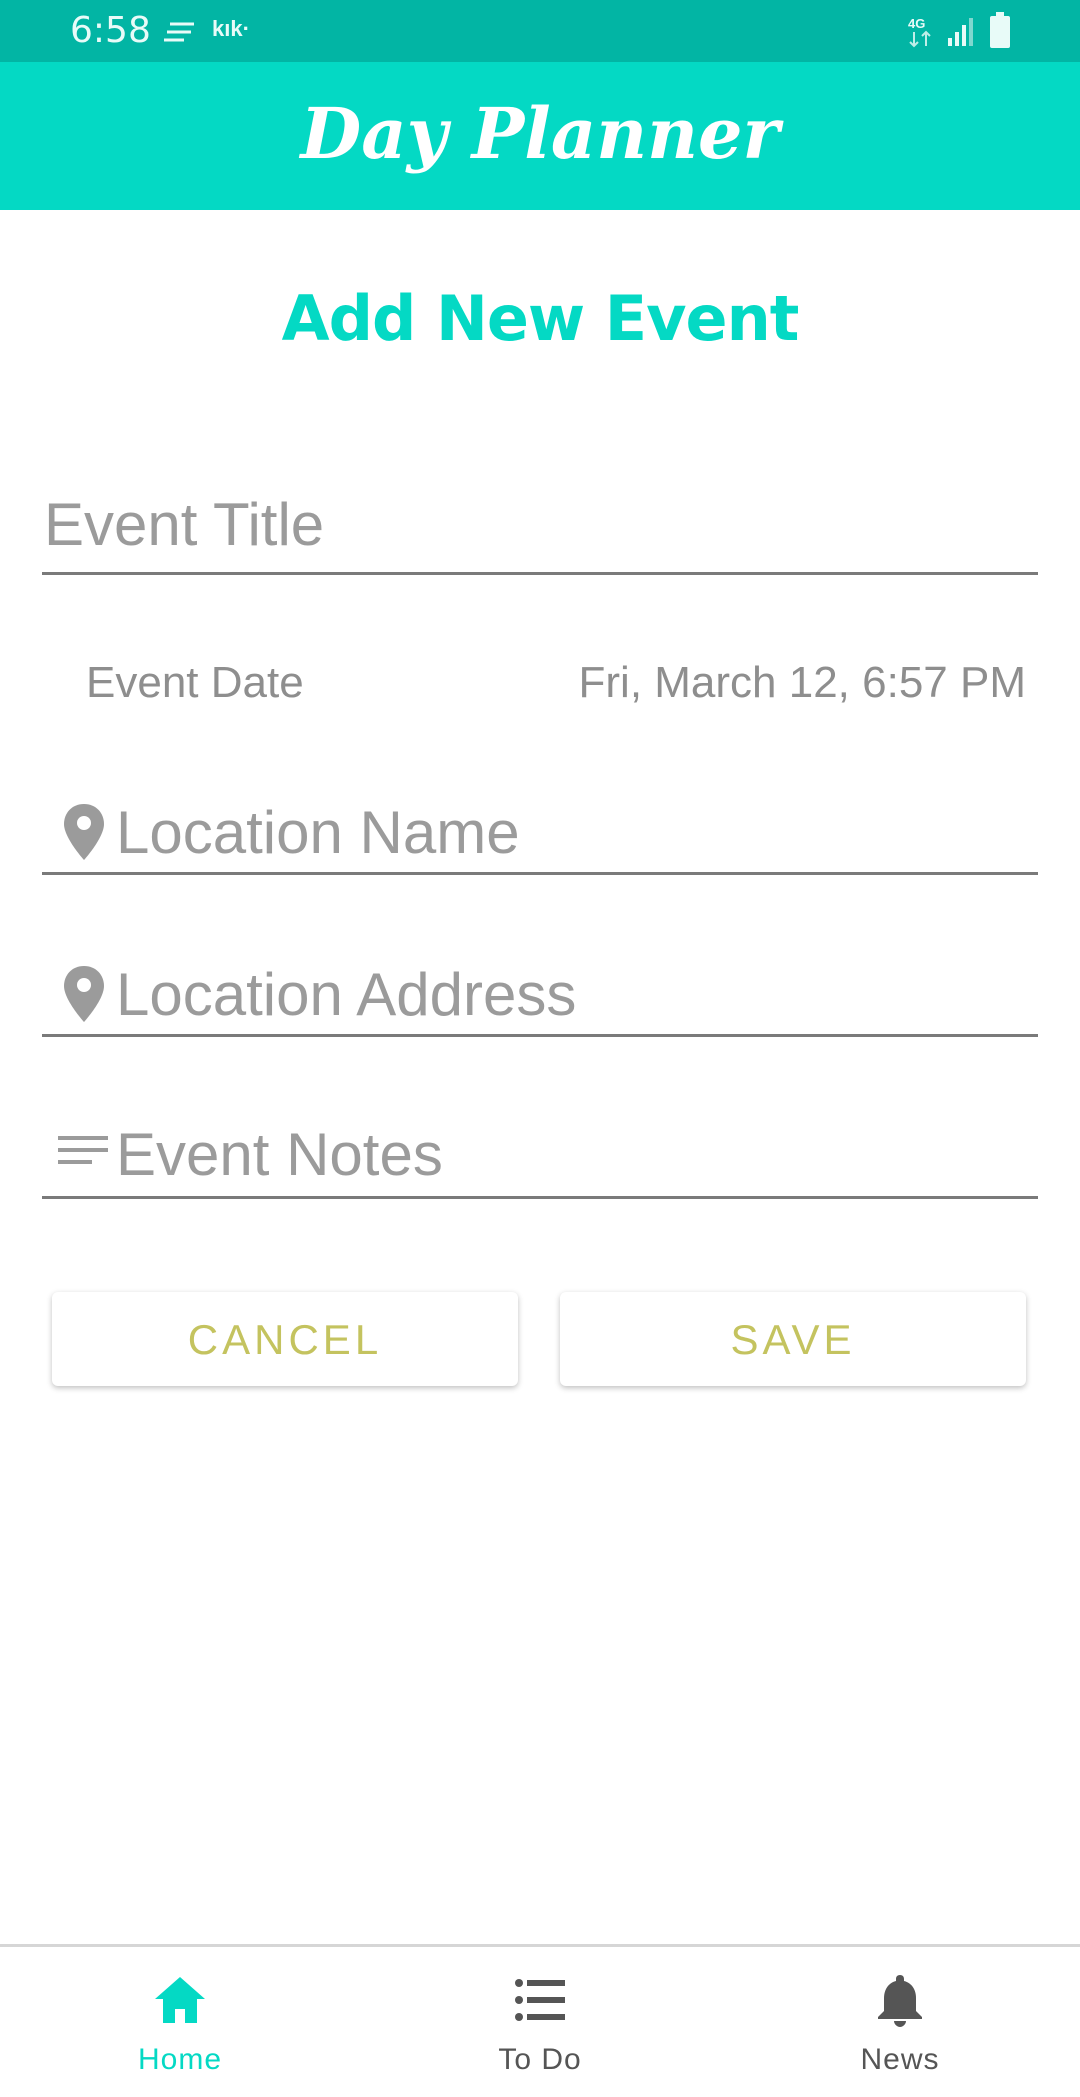 Image resolution: width=1080 pixels, height=2097 pixels. Describe the element at coordinates (919, 32) in the screenshot. I see `mobile-data-icon: 4G` at that location.